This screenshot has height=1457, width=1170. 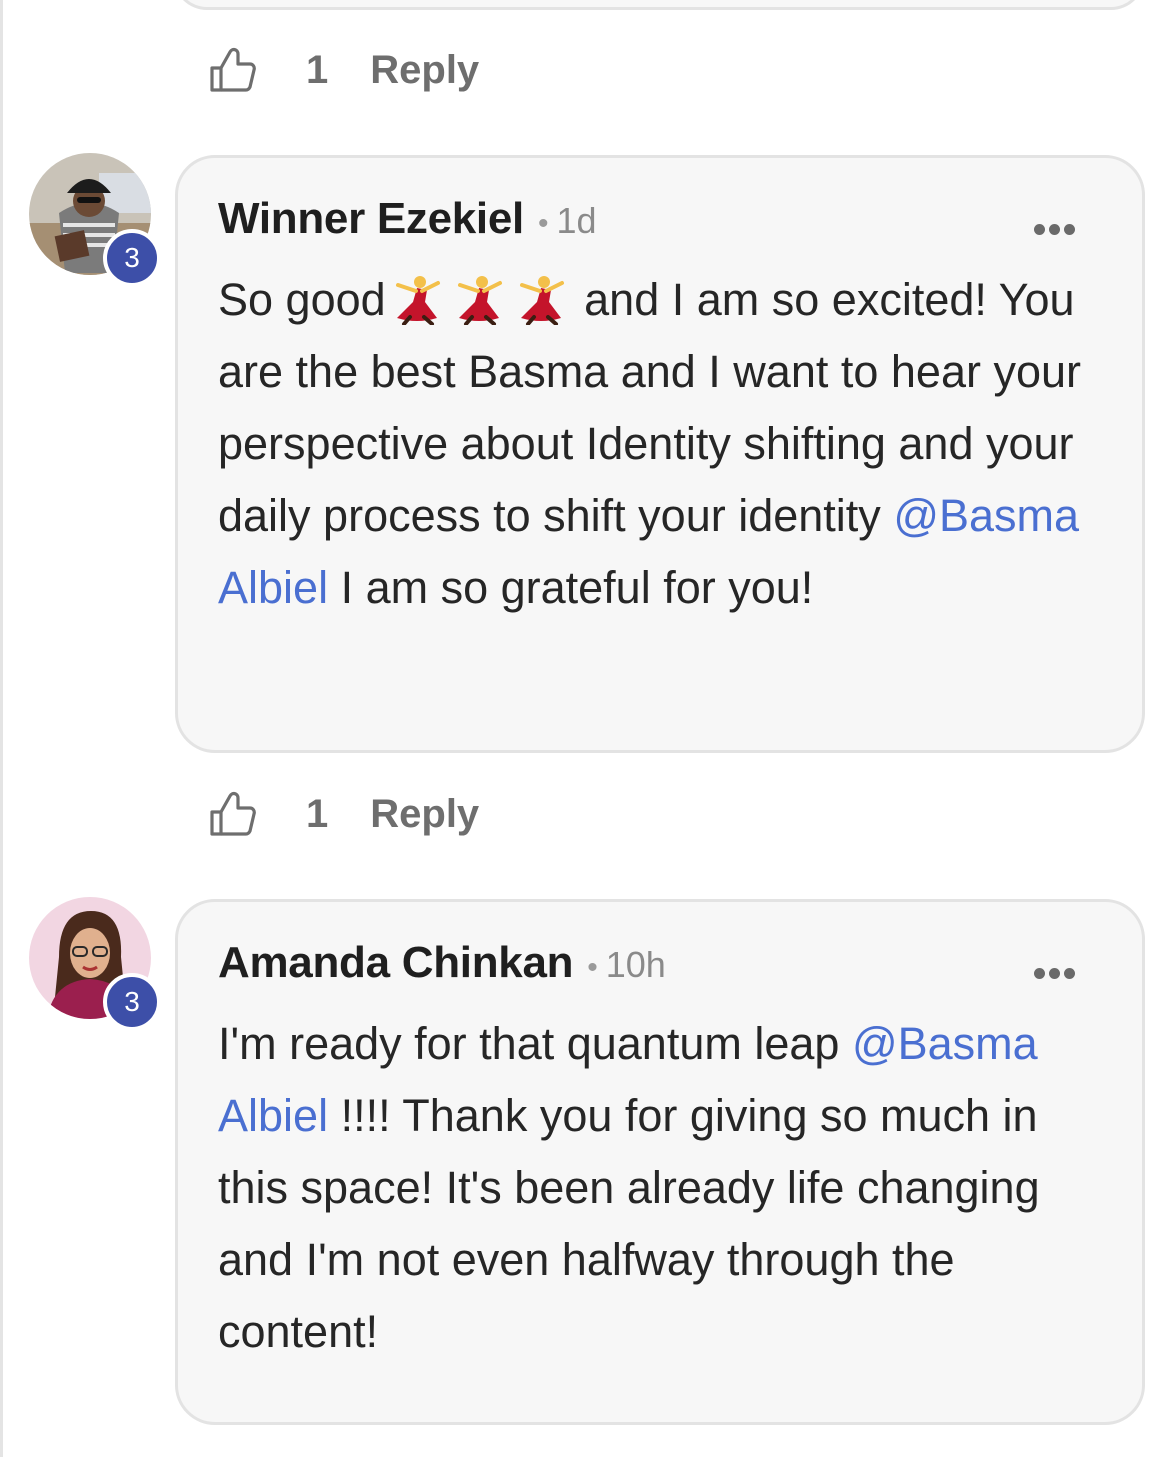 I want to click on comment-header: Winner Ezekiel • 1d, so click(x=660, y=226).